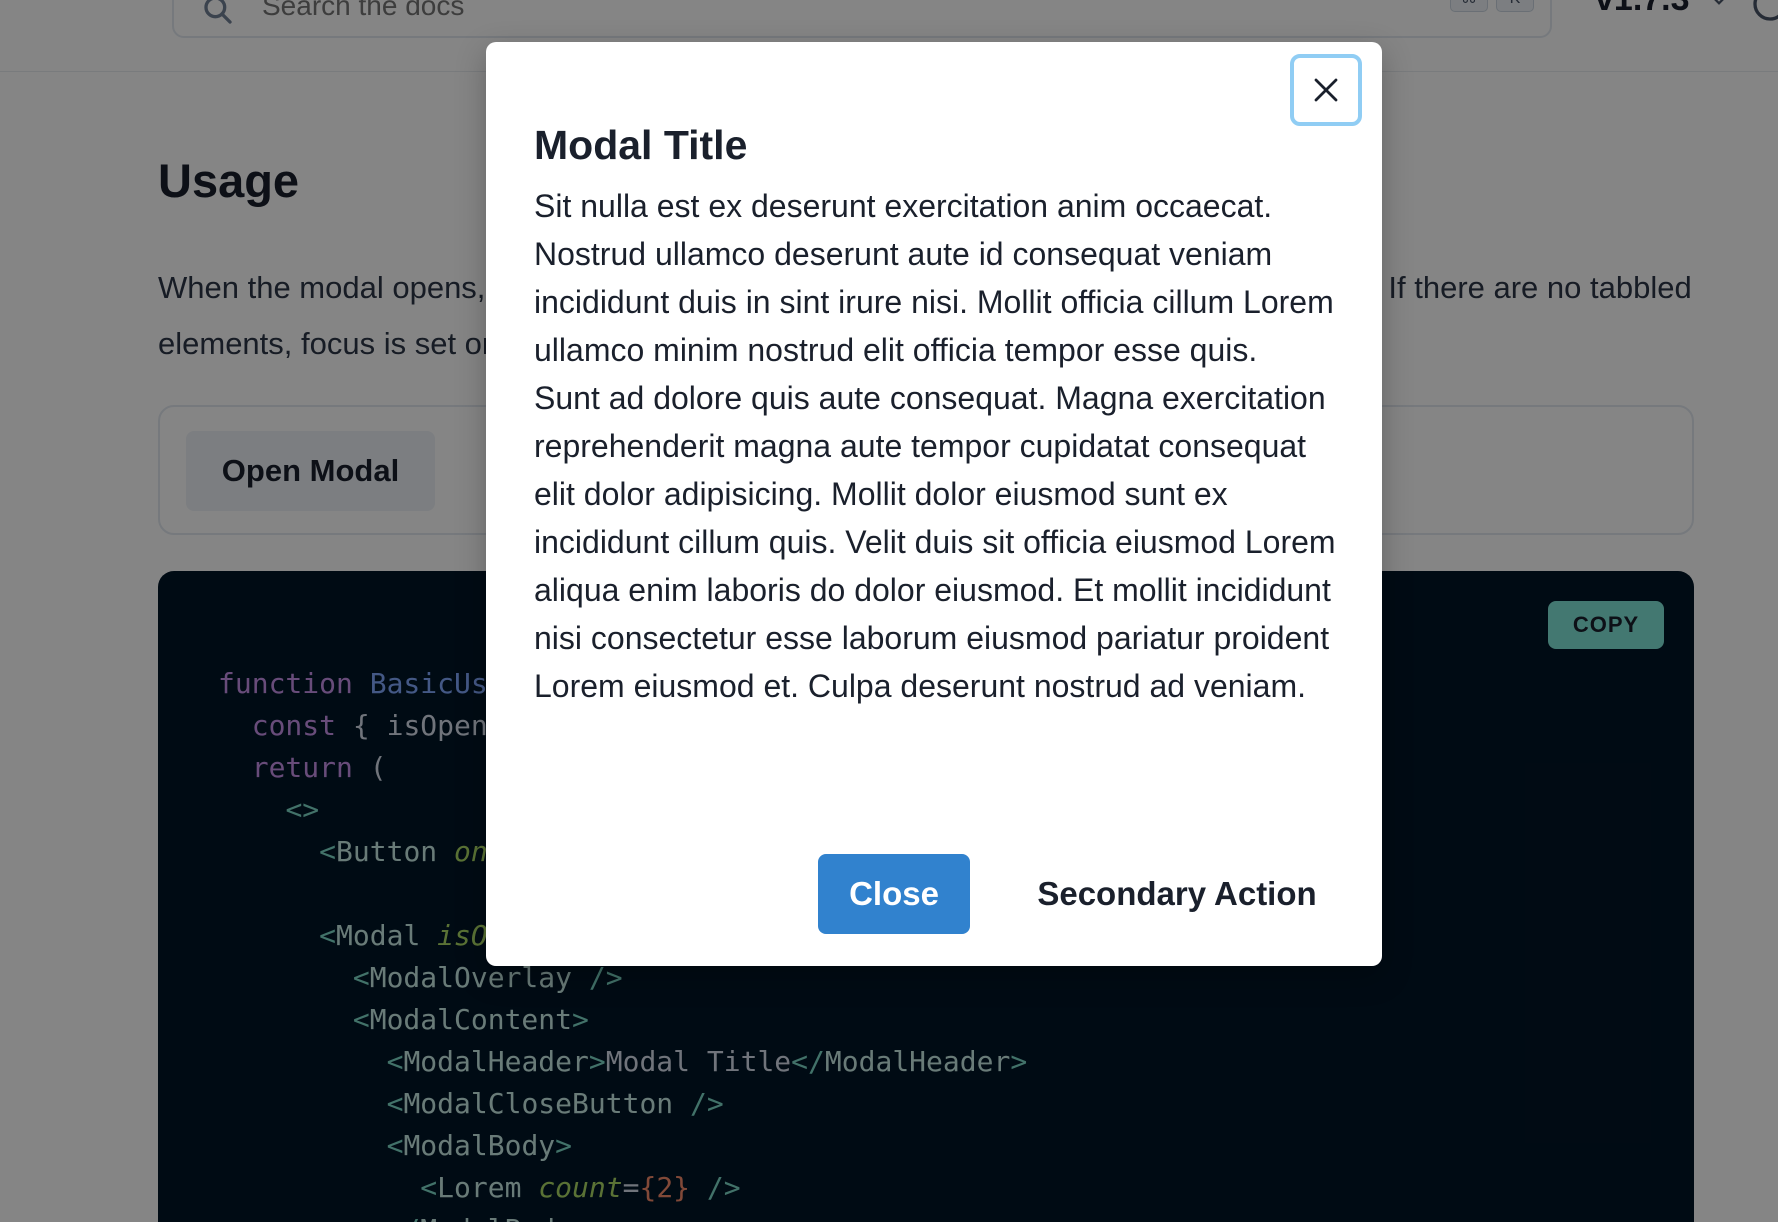 The image size is (1778, 1222). I want to click on secondary-action-button: Secondary Action, so click(1177, 894).